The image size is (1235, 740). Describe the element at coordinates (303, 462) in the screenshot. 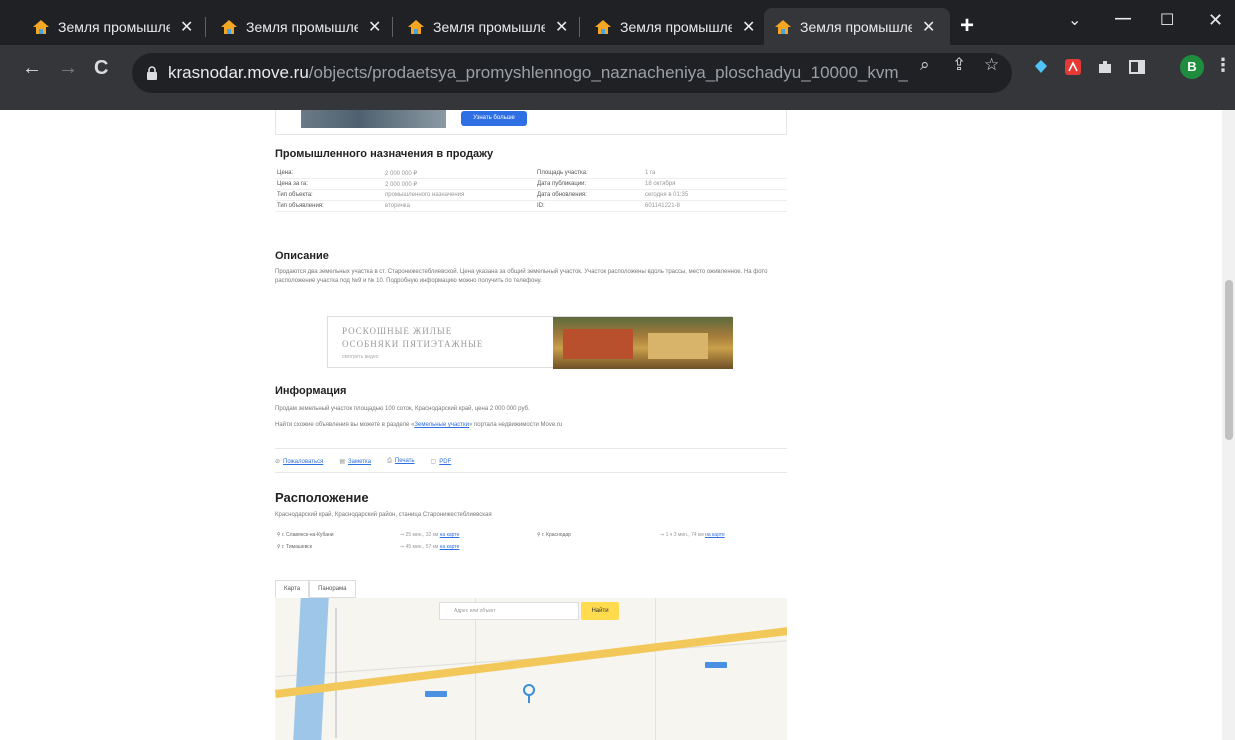

I see `complain-link: Пожаловаться` at that location.